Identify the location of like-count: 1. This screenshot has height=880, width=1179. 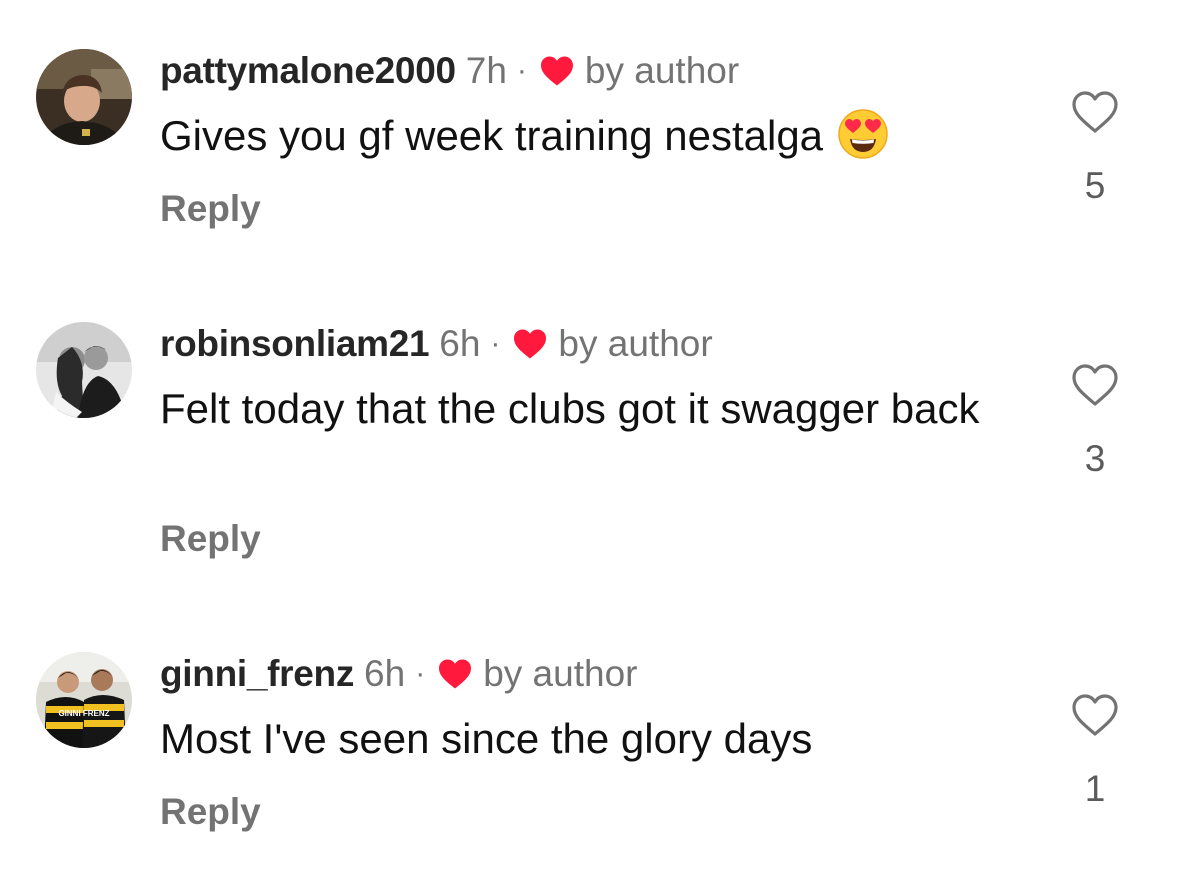
(1095, 788).